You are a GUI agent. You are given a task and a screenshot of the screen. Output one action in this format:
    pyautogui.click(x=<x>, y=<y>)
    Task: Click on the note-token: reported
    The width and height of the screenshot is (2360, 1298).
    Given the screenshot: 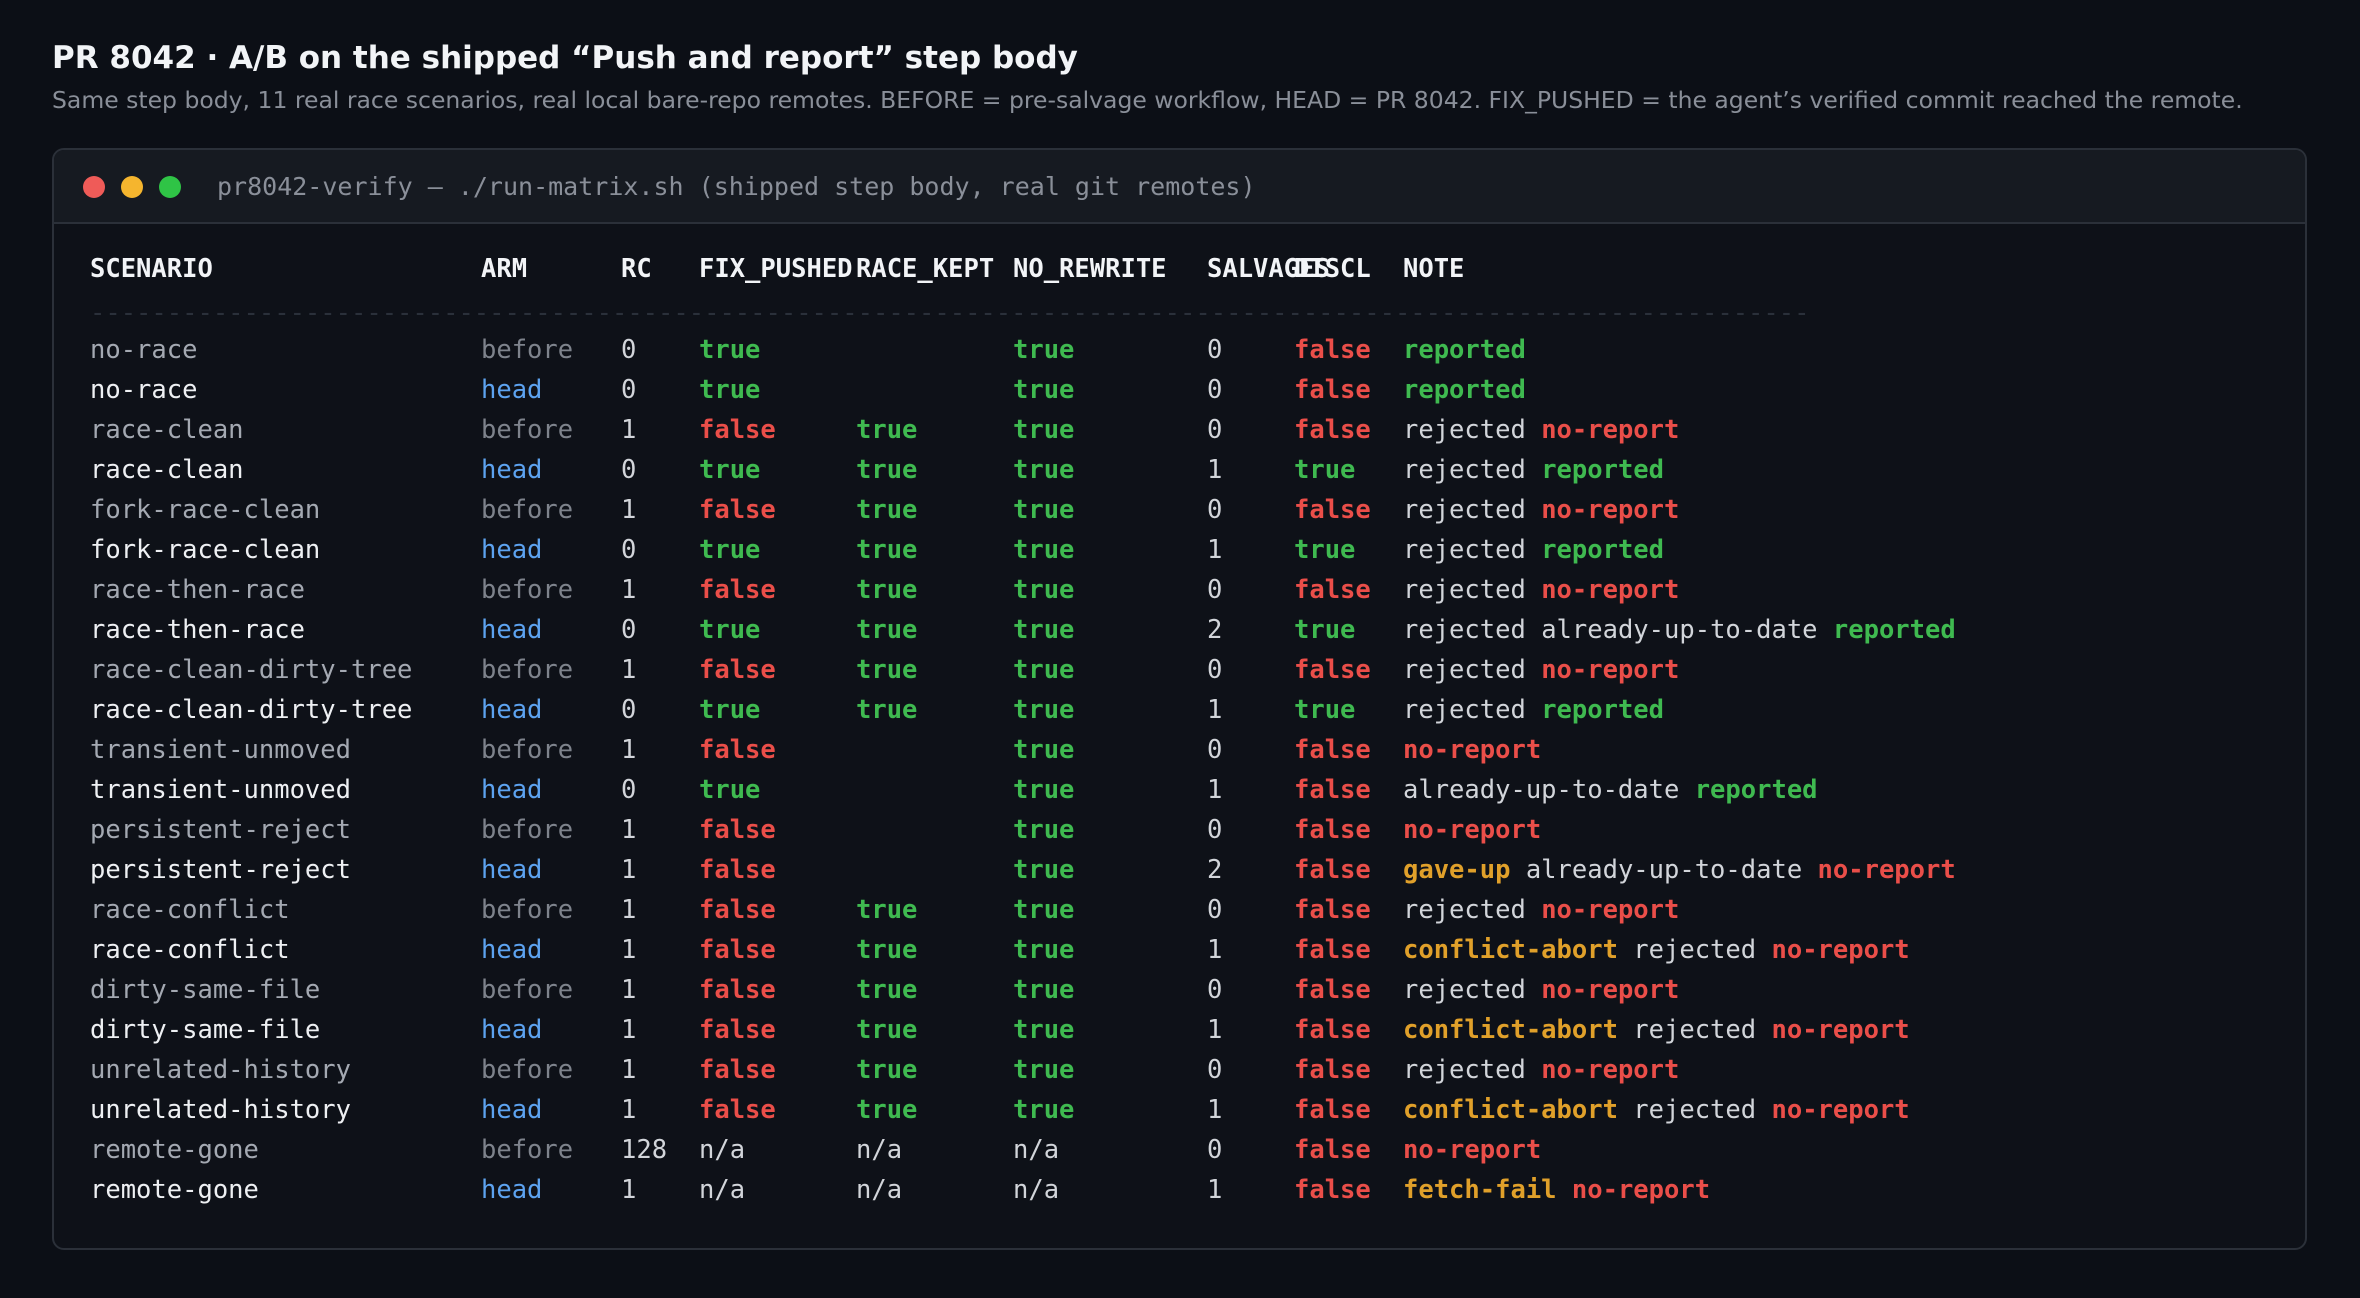 What is the action you would take?
    pyautogui.click(x=1464, y=390)
    